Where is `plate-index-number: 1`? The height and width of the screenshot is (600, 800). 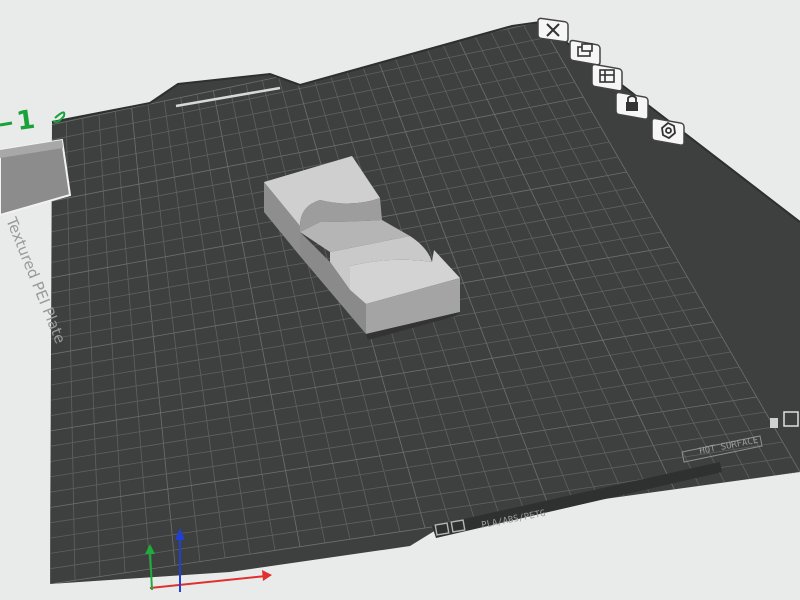
plate-index-number: 1 is located at coordinates (26, 121).